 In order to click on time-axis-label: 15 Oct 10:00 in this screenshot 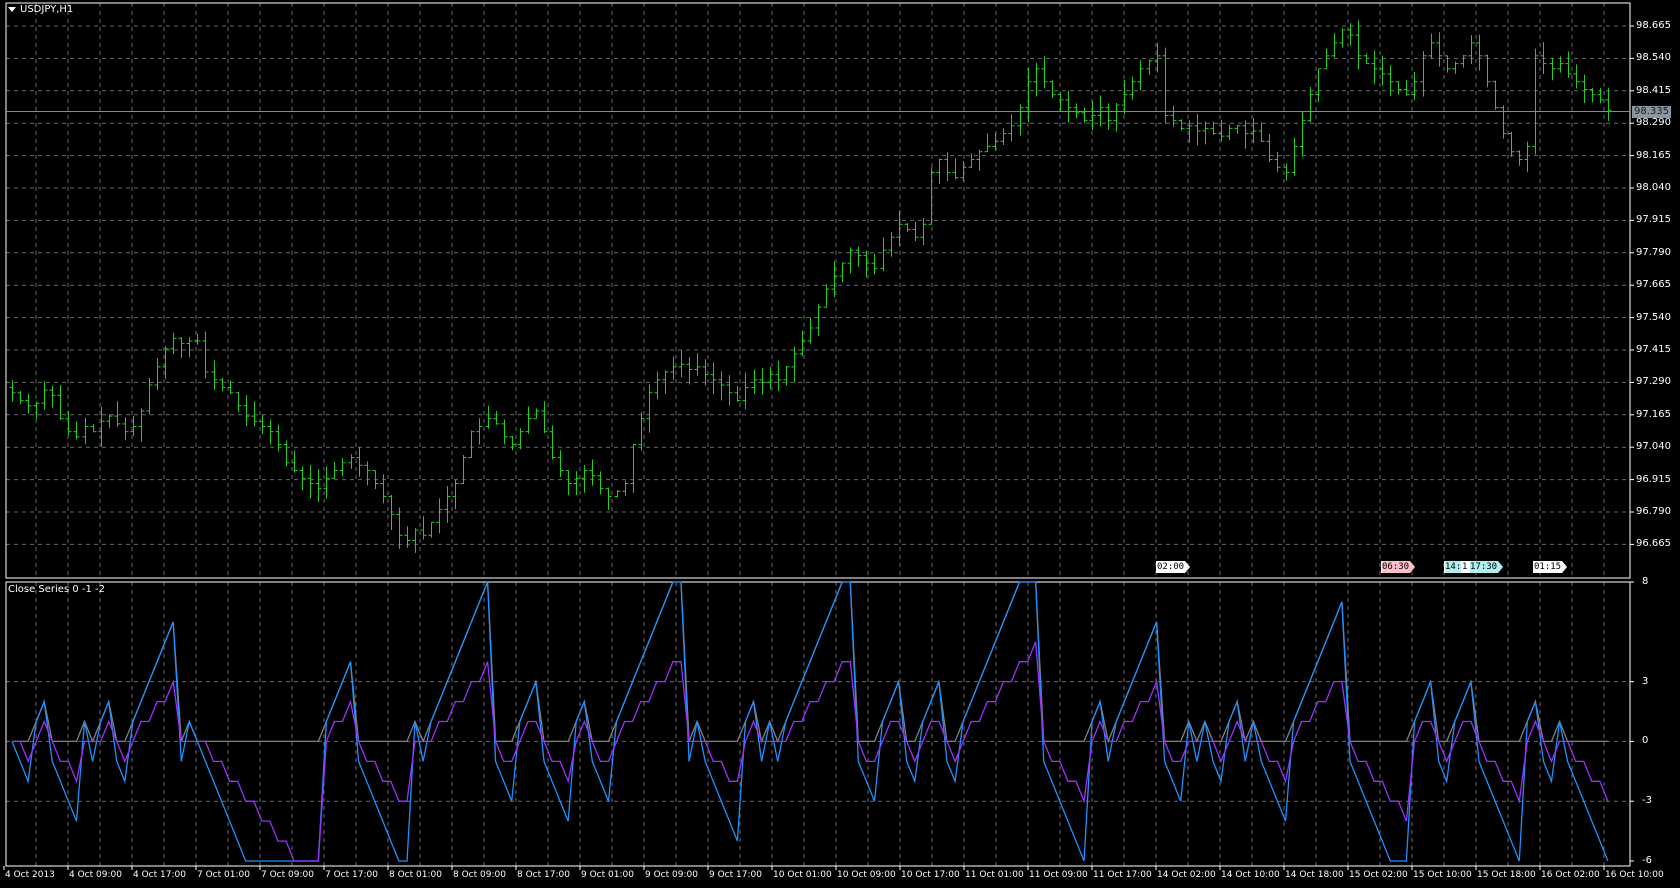, I will do `click(1442, 875)`.